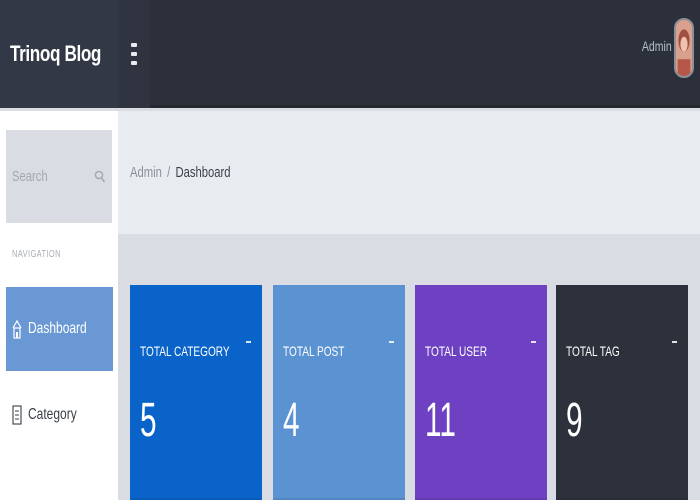 This screenshot has height=500, width=700. Describe the element at coordinates (622, 392) in the screenshot. I see `stat-card-tag: TOTAL TAG 9` at that location.